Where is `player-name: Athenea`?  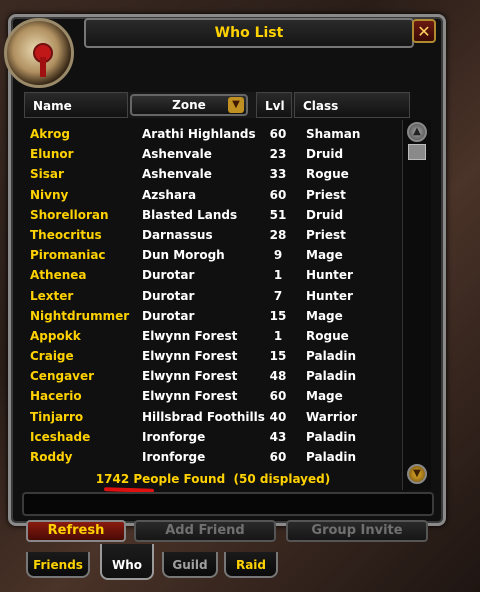
player-name: Athenea is located at coordinates (58, 275).